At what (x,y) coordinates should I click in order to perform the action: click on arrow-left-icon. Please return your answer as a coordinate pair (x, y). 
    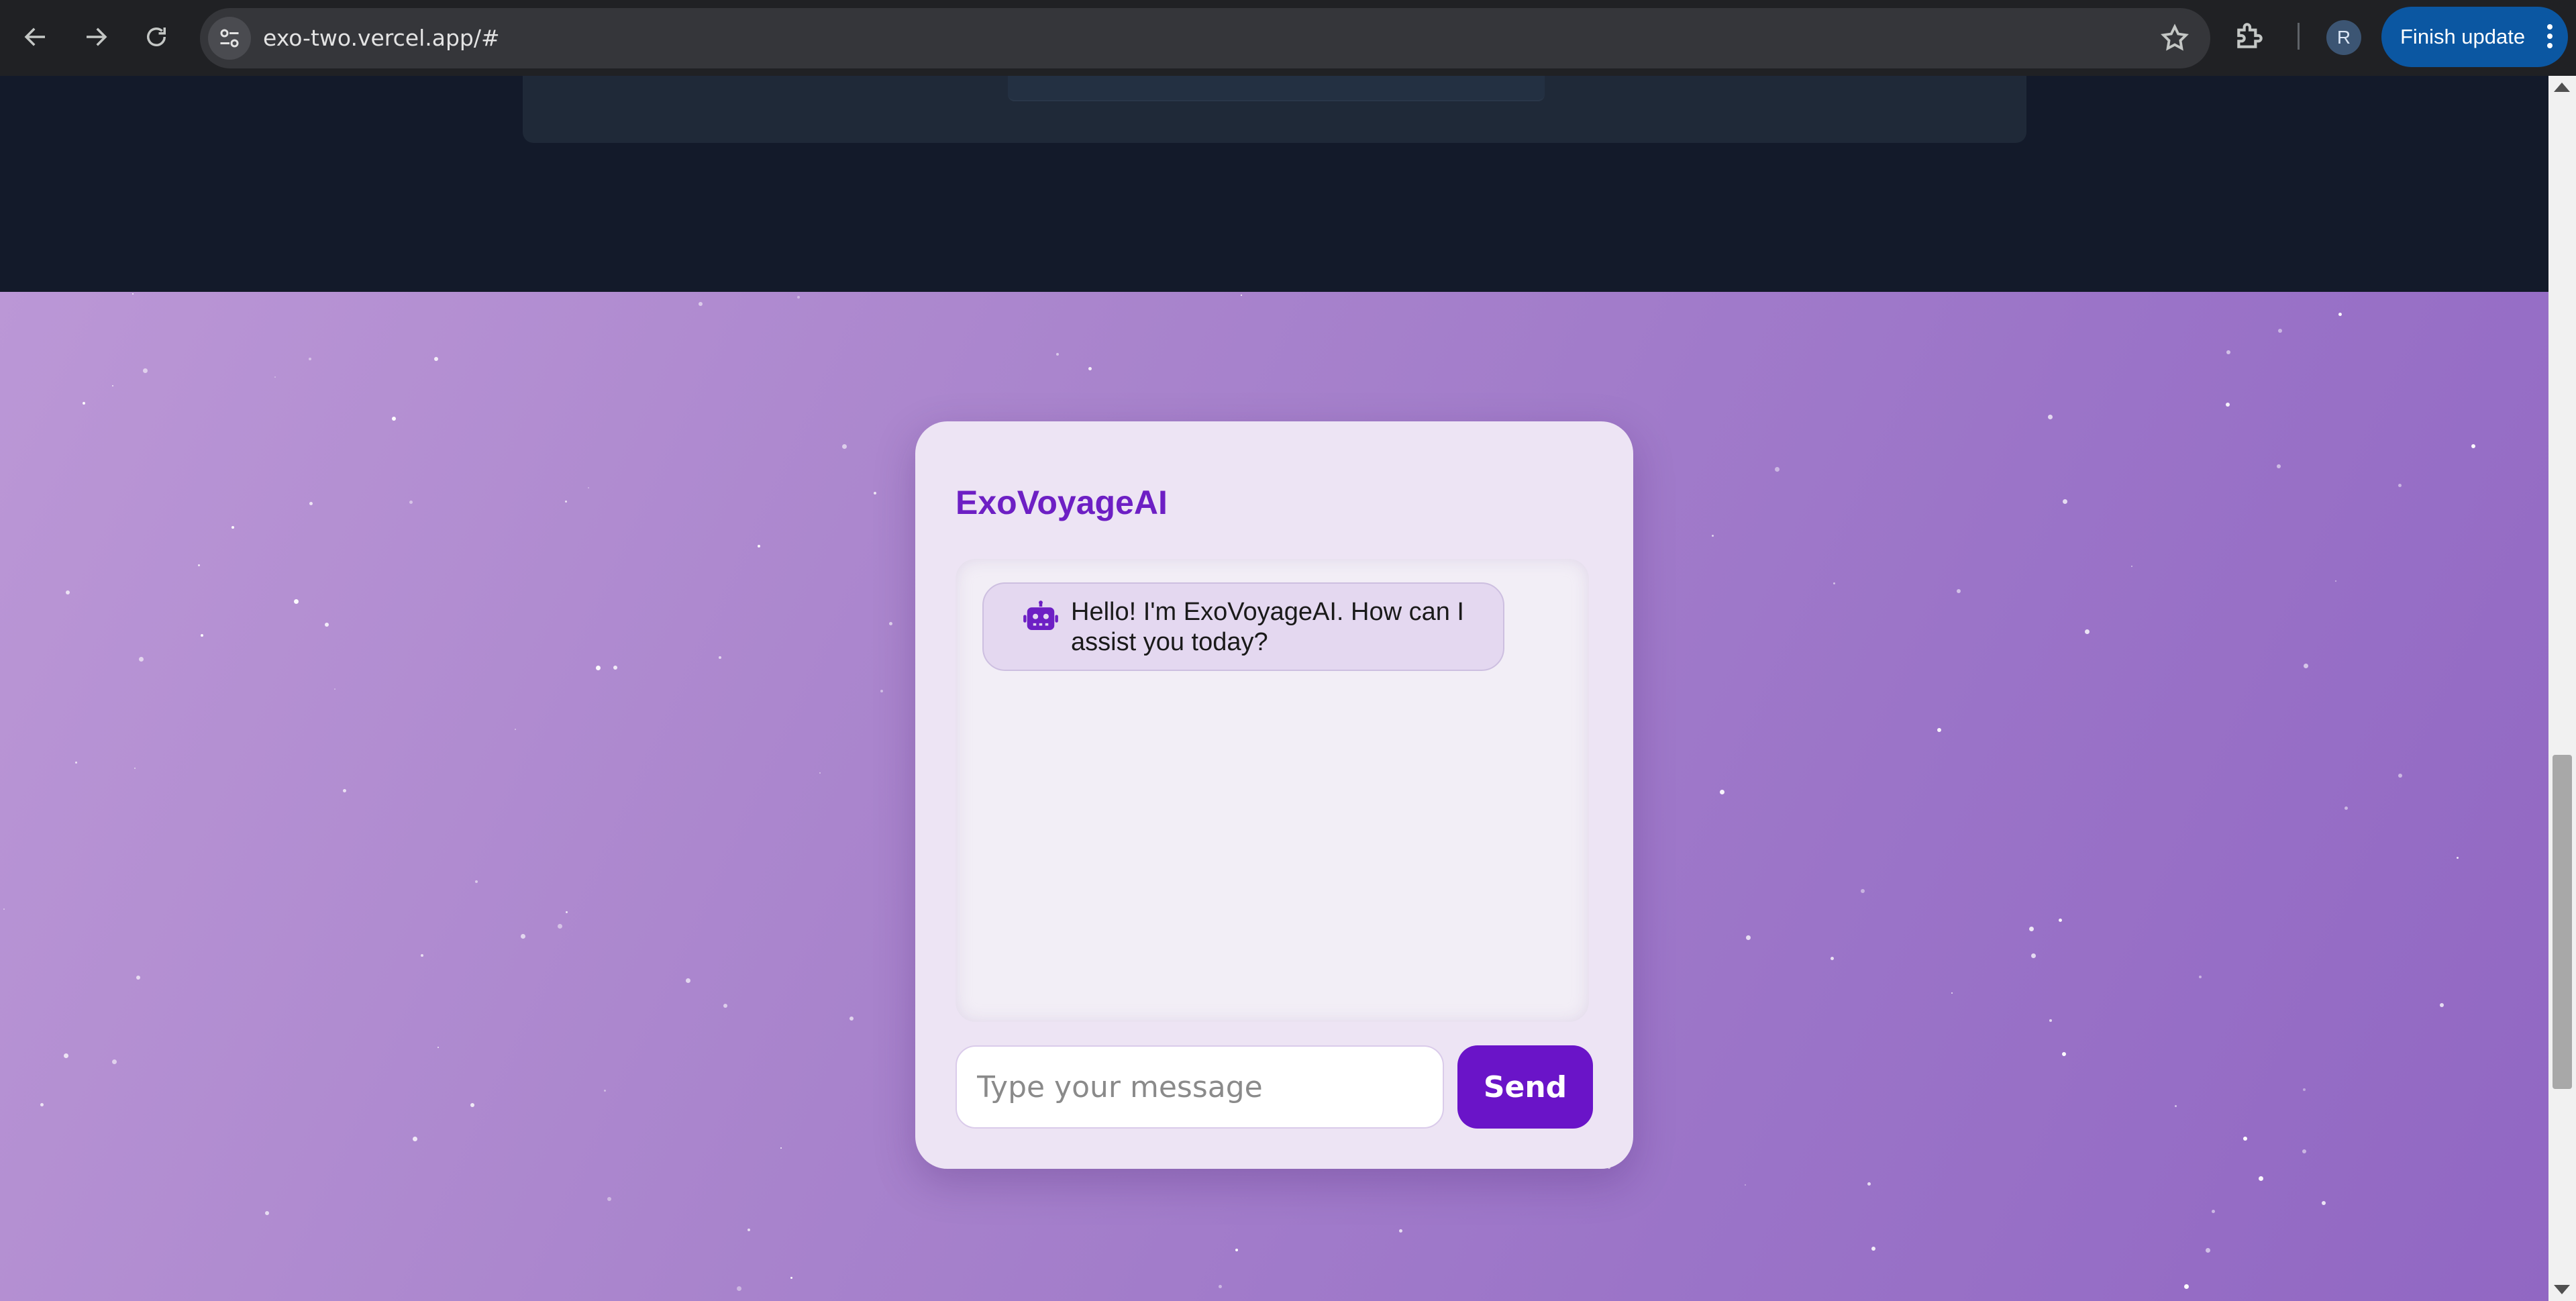
    Looking at the image, I should click on (34, 37).